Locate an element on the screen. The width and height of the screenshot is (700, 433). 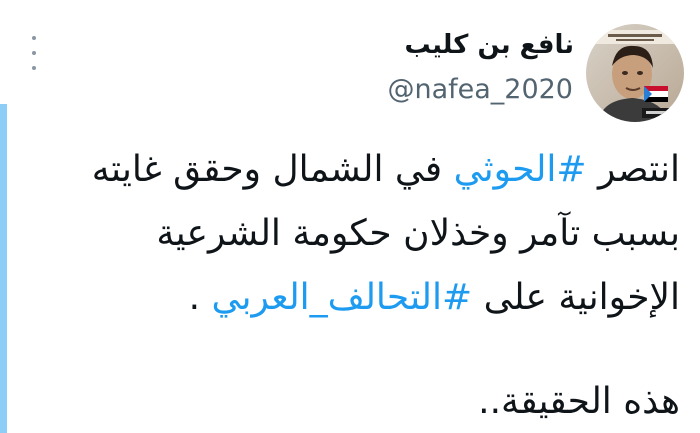
thread-accent-bar is located at coordinates (3, 268).